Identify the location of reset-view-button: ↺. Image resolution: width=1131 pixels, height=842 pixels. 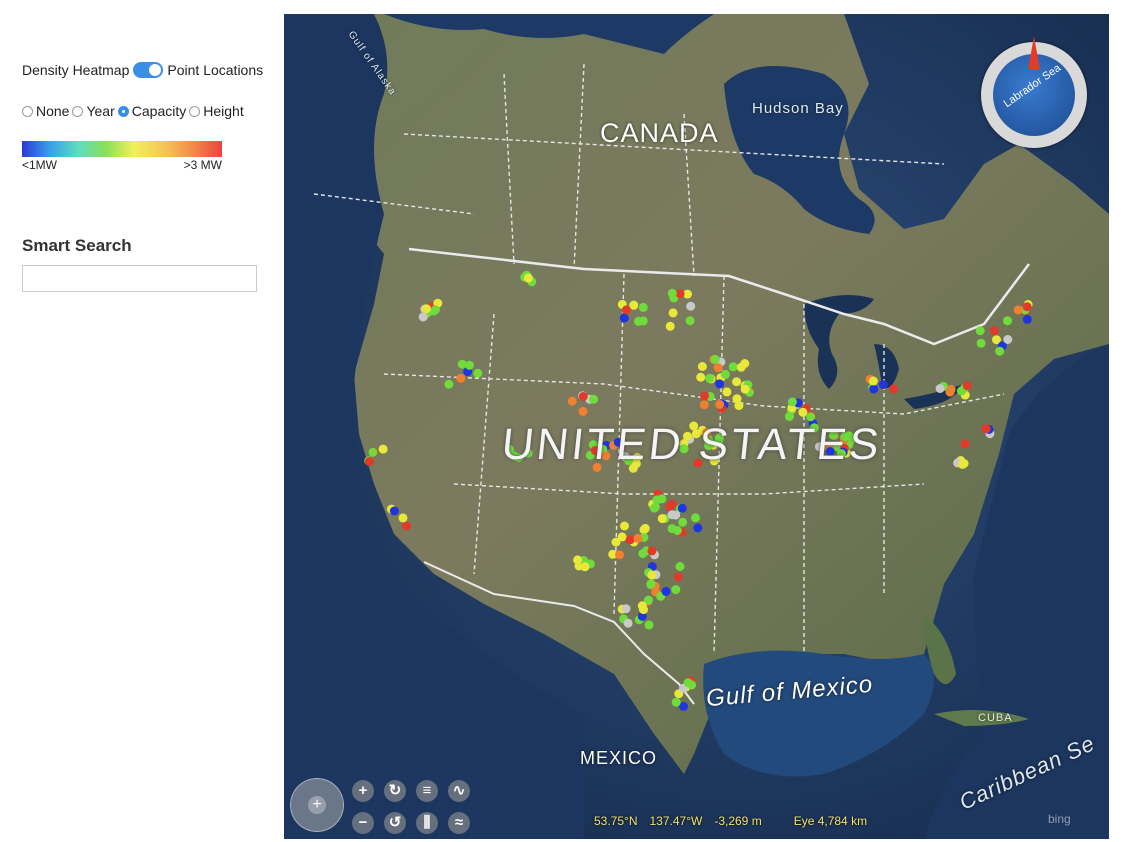
(395, 823).